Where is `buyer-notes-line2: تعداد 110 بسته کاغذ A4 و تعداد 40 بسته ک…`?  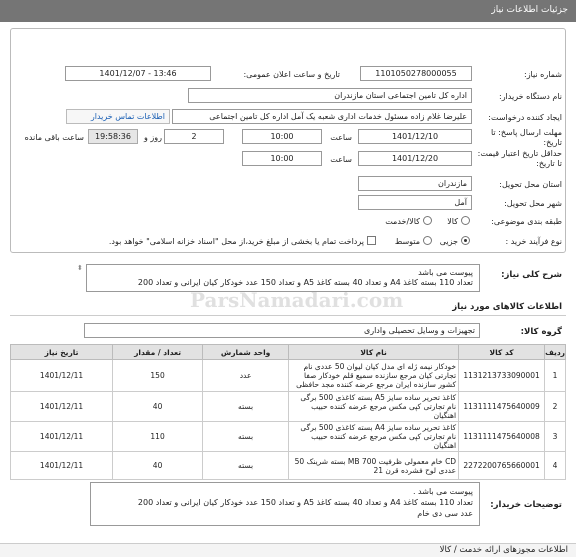 buyer-notes-line2: تعداد 110 بسته کاغذ A4 و تعداد 40 بسته ک… is located at coordinates (305, 502).